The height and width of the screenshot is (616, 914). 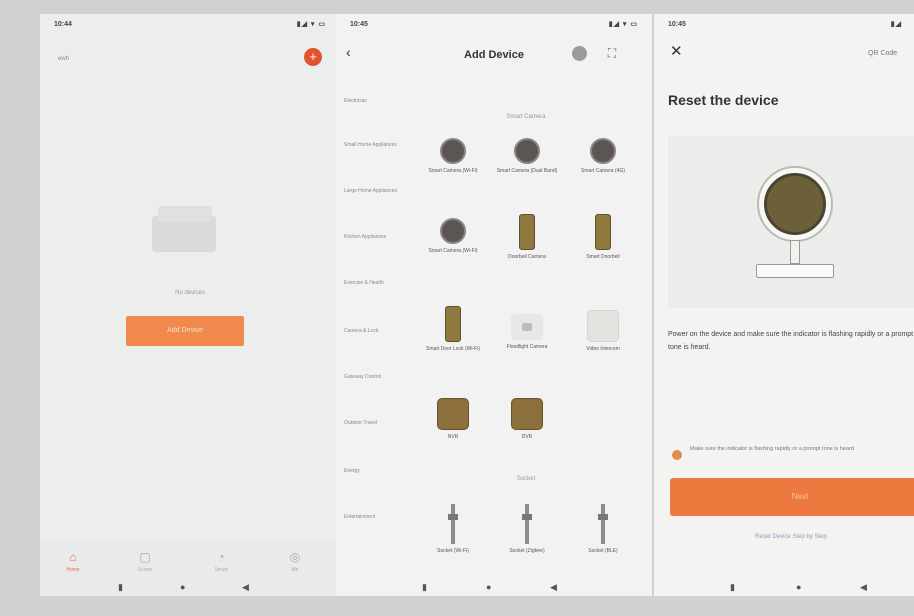 I want to click on scan-icon: ⛶, so click(x=612, y=53).